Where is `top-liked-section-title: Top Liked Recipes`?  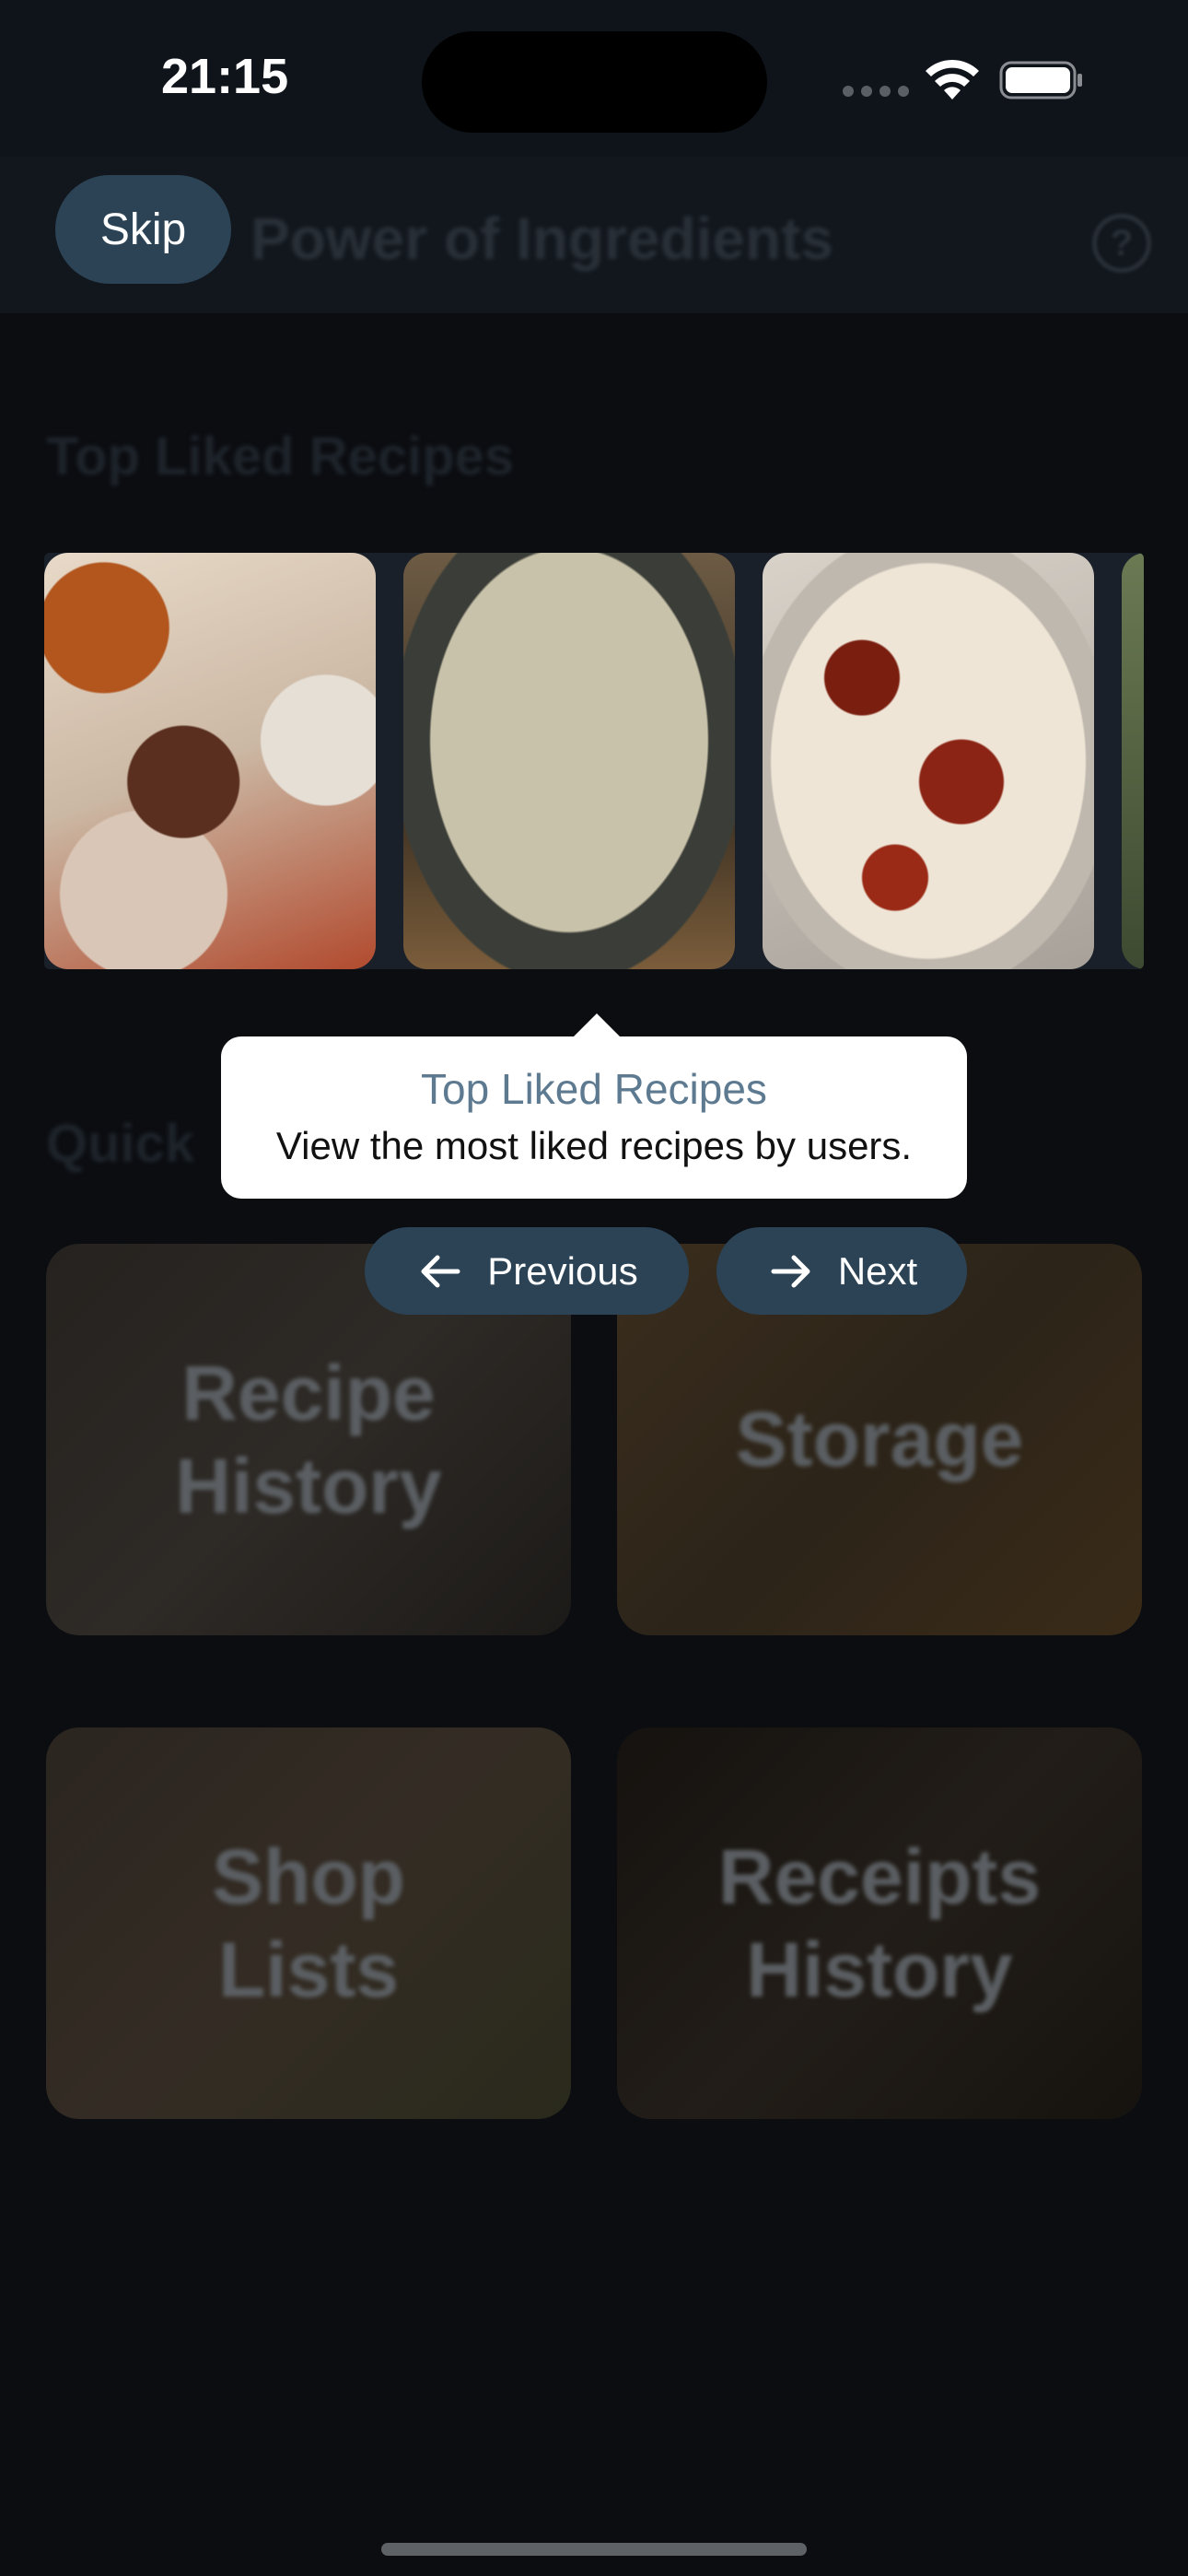 top-liked-section-title: Top Liked Recipes is located at coordinates (280, 456).